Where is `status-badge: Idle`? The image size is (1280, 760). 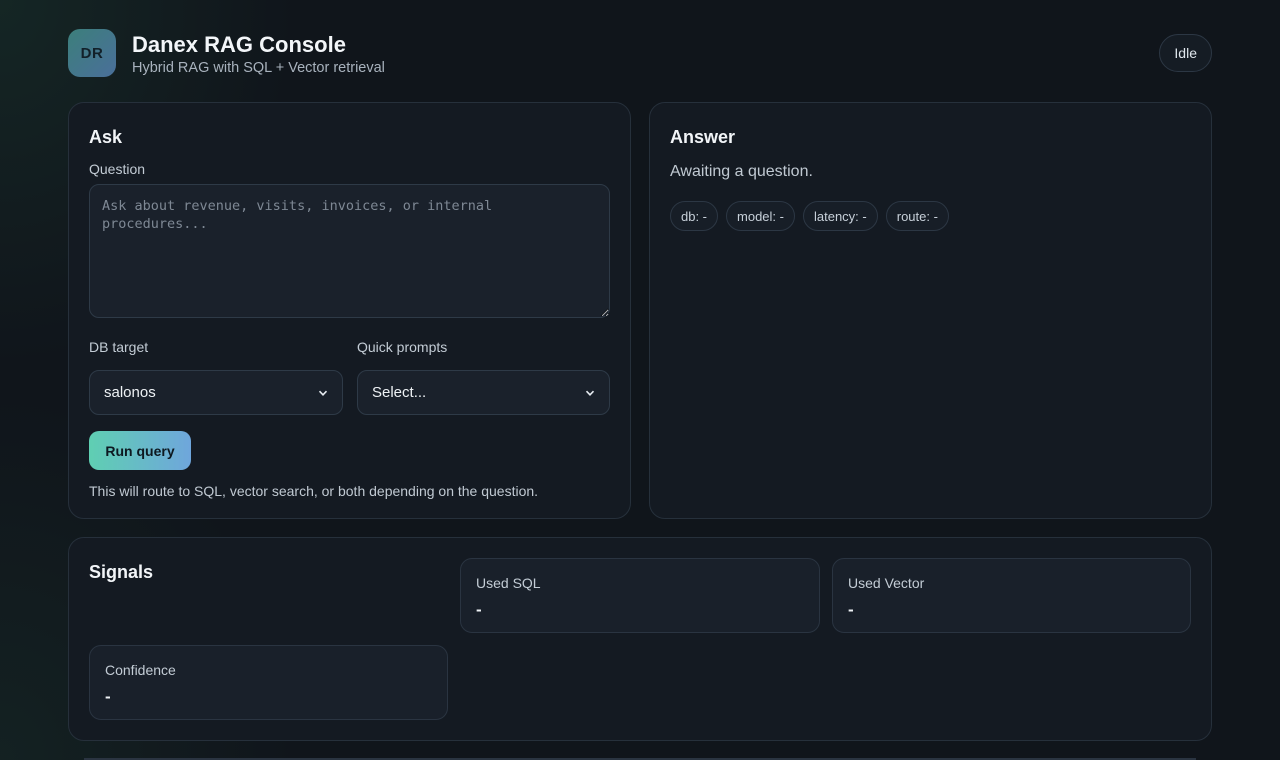 status-badge: Idle is located at coordinates (1185, 53).